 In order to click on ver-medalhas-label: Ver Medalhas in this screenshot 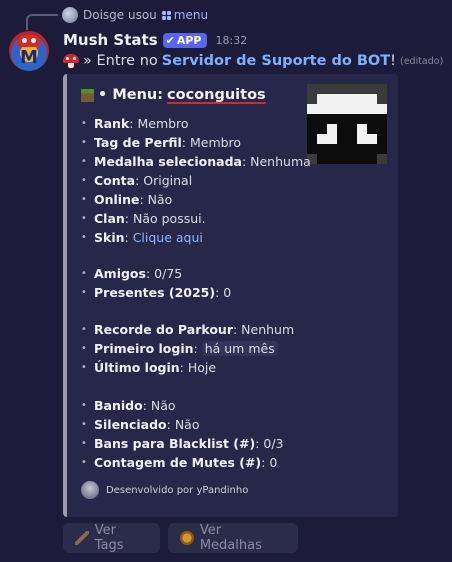, I will do `click(230, 538)`.